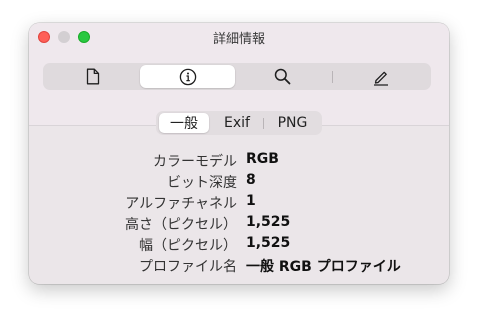  What do you see at coordinates (202, 183) in the screenshot?
I see `info-label: ビット深度` at bounding box center [202, 183].